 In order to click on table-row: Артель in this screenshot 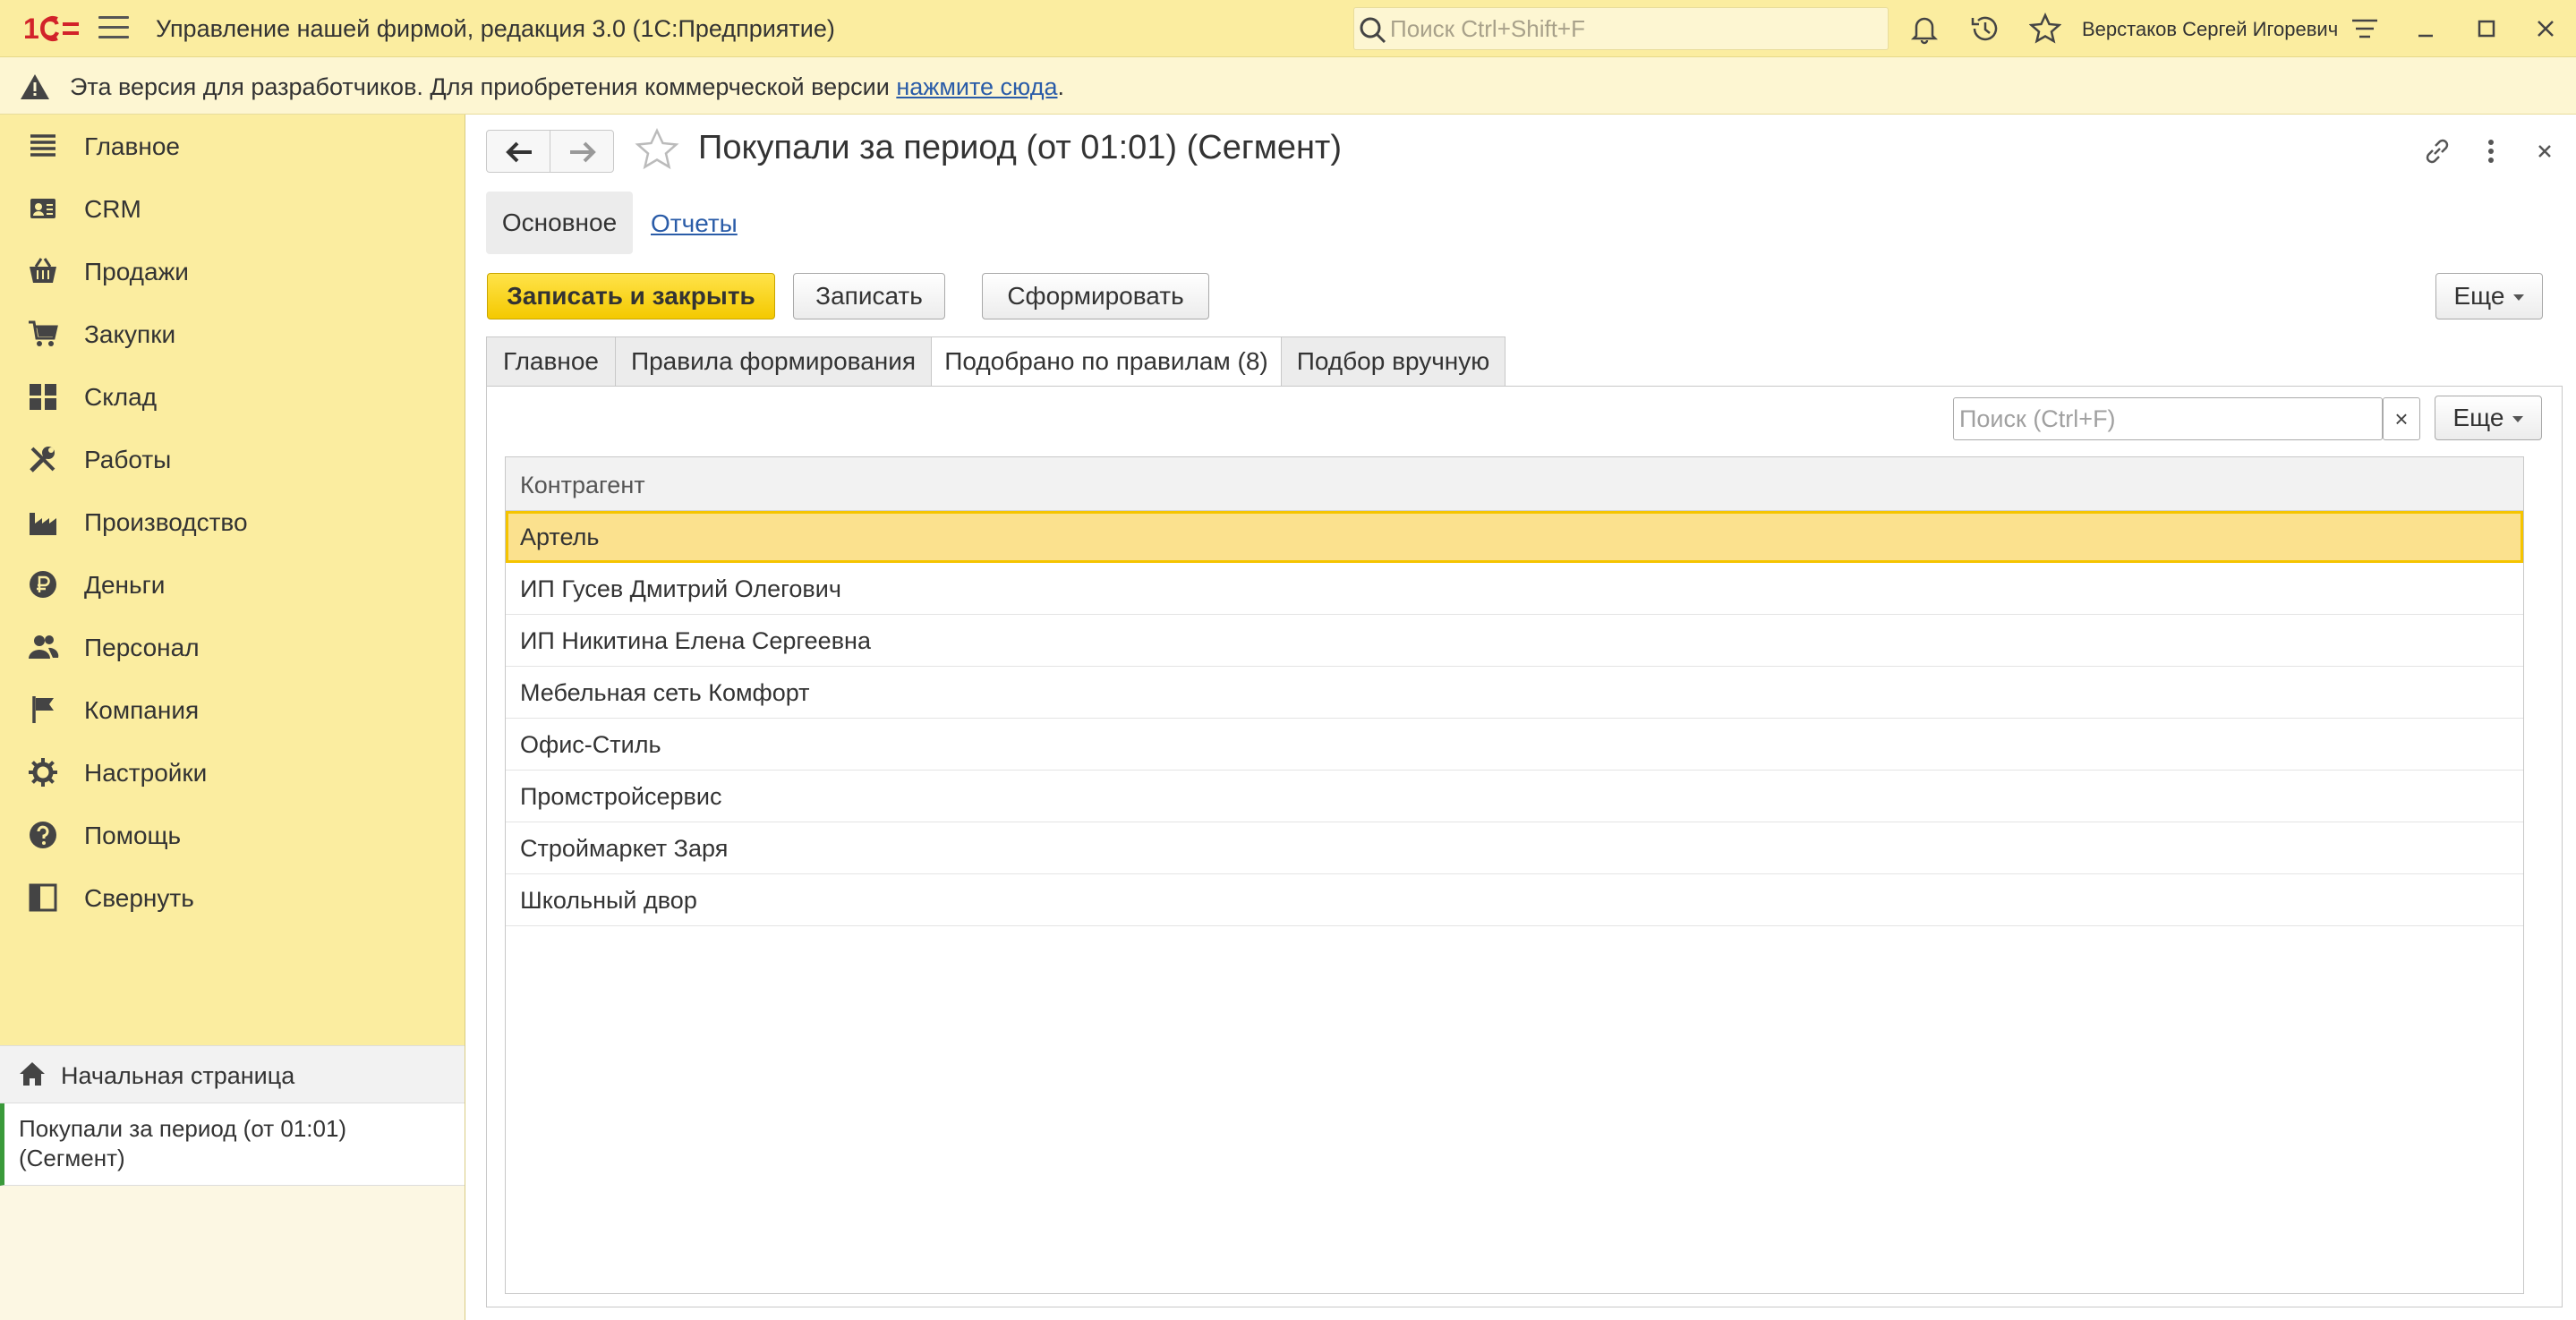, I will do `click(1514, 537)`.